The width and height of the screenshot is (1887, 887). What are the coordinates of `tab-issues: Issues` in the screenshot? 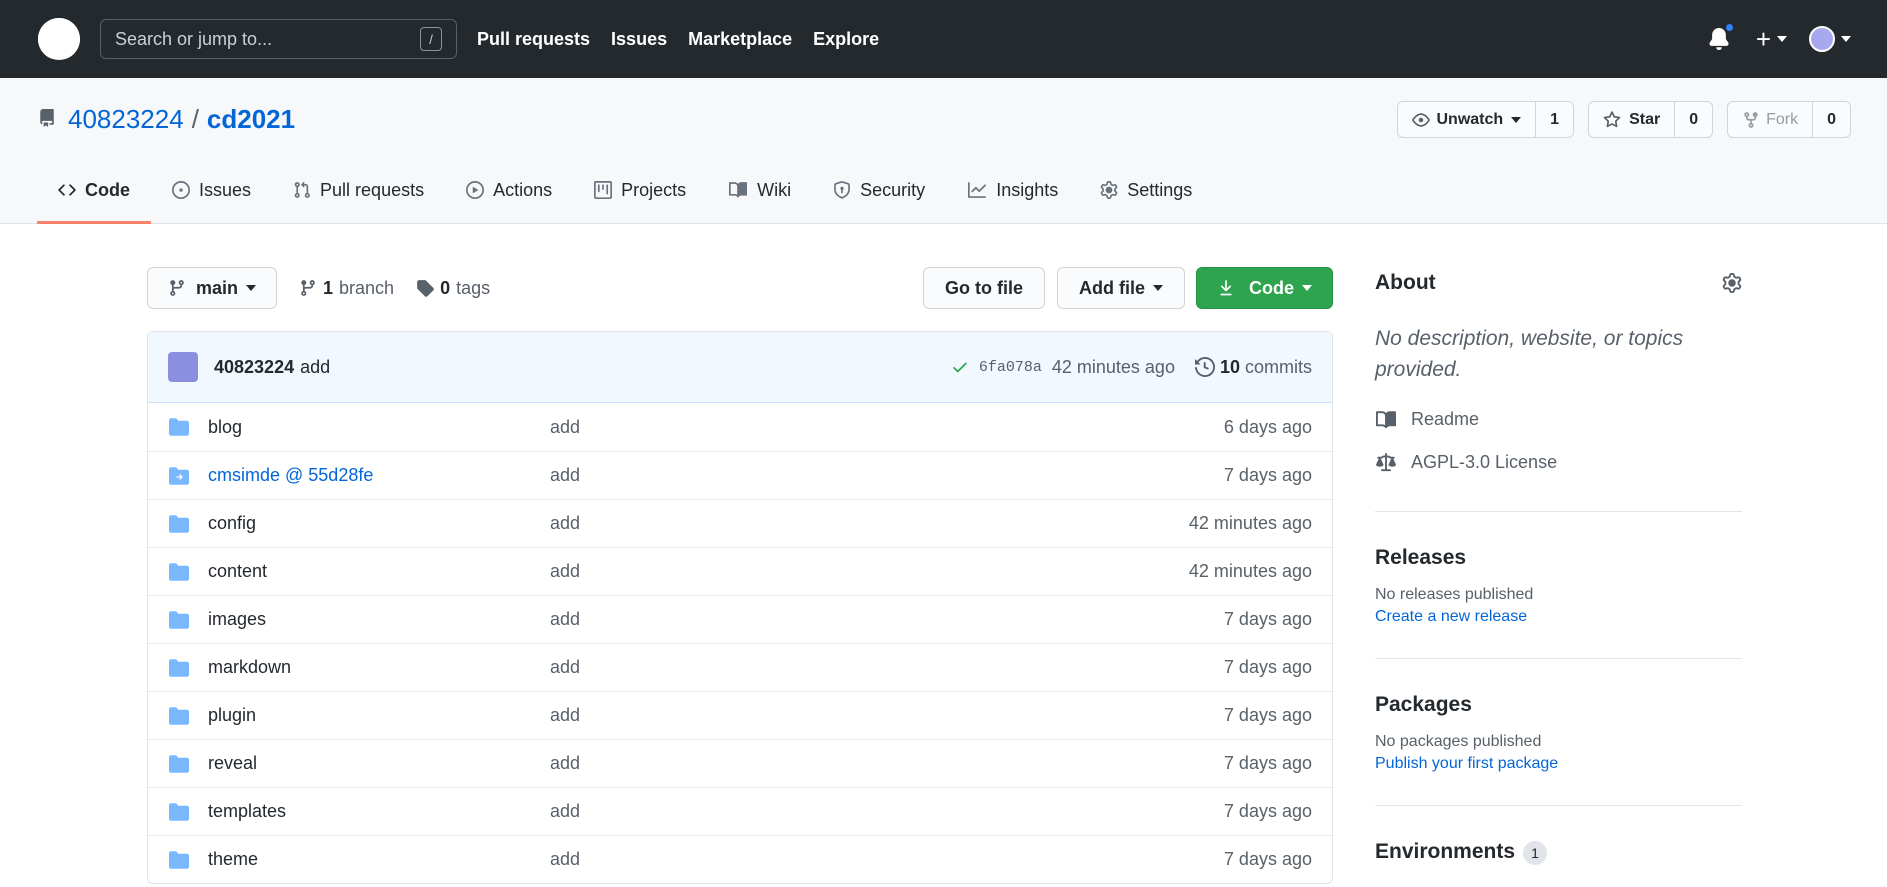 It's located at (211, 190).